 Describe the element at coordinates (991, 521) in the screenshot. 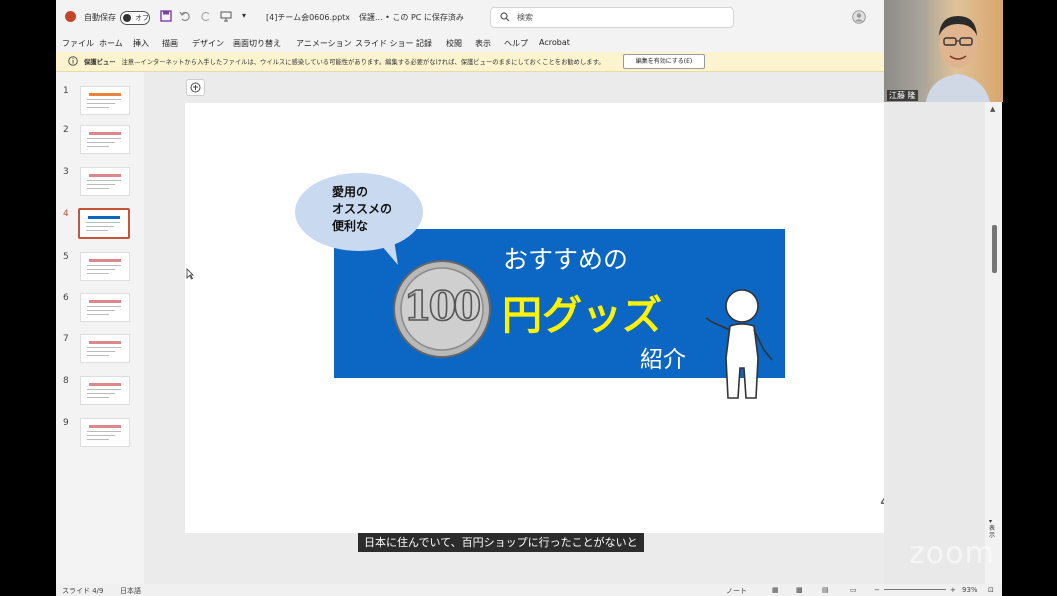

I see `side-arrow-icon: ▾` at that location.